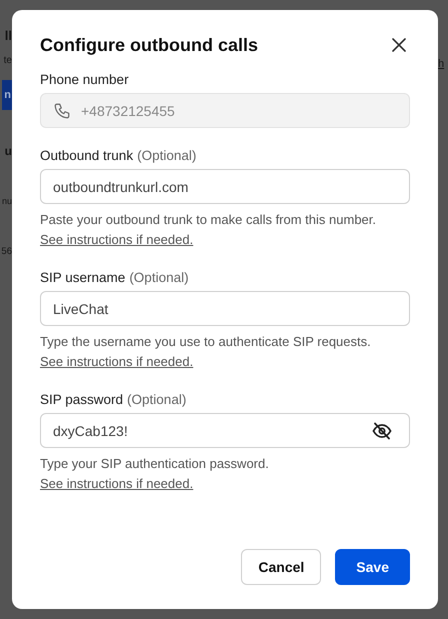 The height and width of the screenshot is (619, 448). Describe the element at coordinates (225, 430) in the screenshot. I see `password-field: dxyCab123!` at that location.